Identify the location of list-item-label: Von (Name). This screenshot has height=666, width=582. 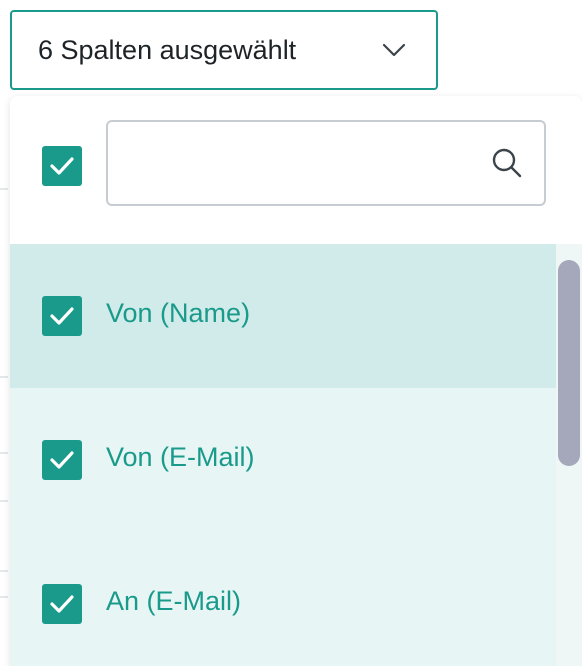
(178, 313).